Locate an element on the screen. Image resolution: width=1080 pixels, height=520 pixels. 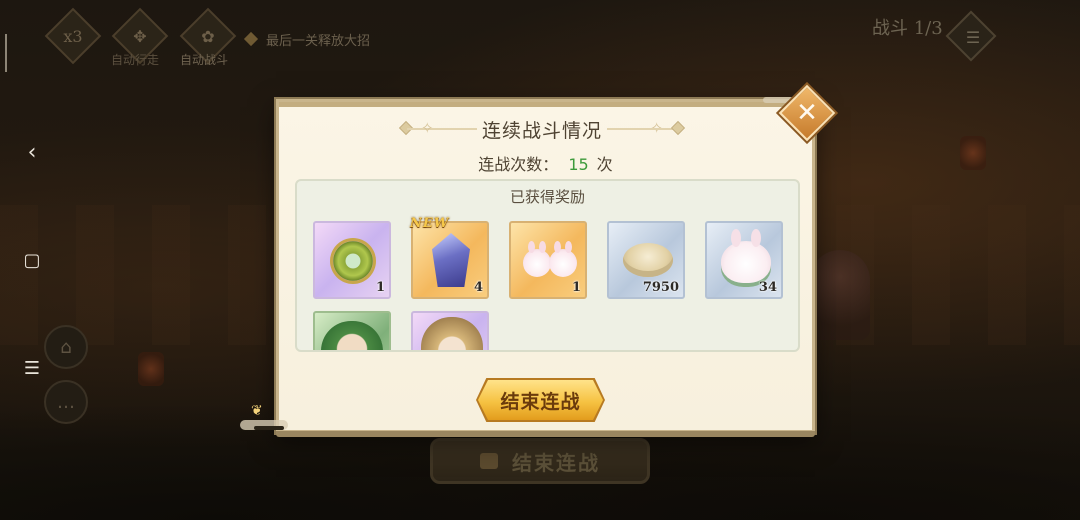
box-icon is located at coordinates (489, 461).